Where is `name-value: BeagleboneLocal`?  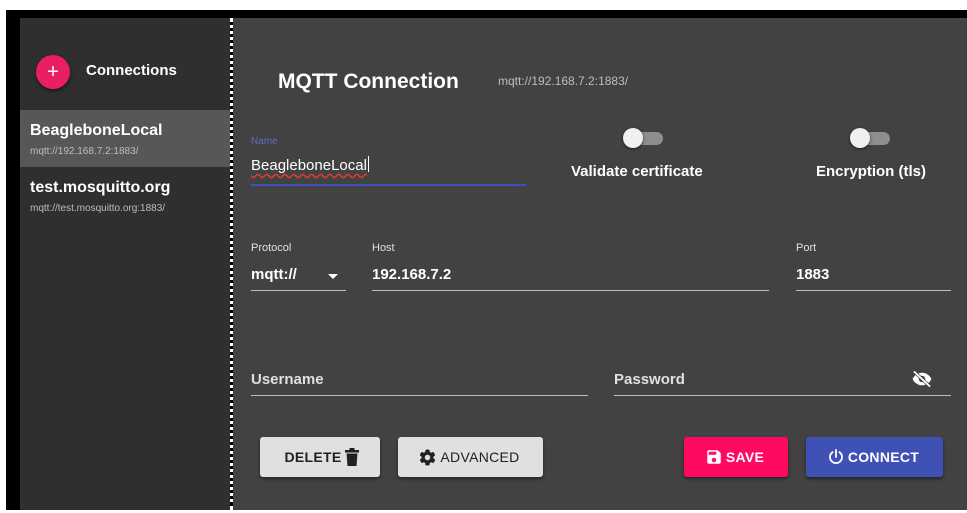 name-value: BeagleboneLocal is located at coordinates (309, 165).